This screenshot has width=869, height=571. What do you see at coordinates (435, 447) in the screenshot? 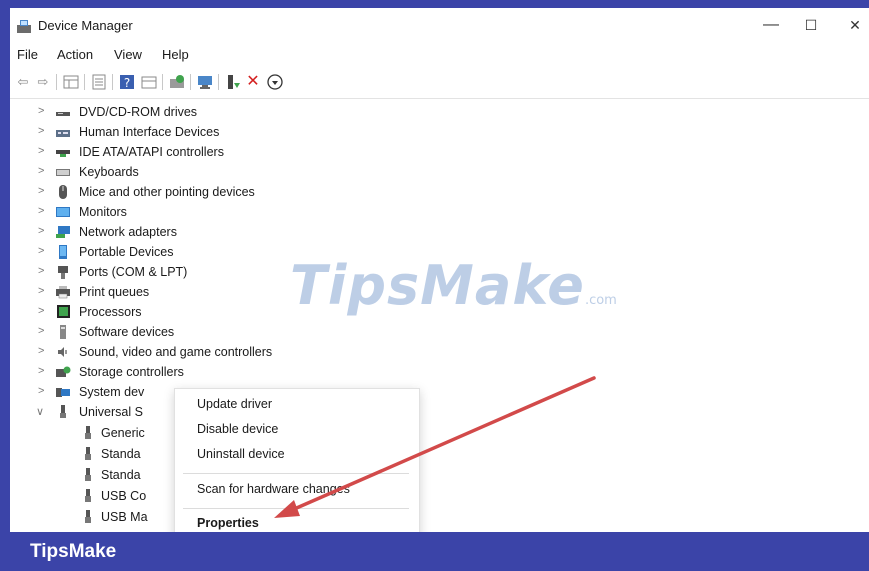
I see `annotation-arrow` at bounding box center [435, 447].